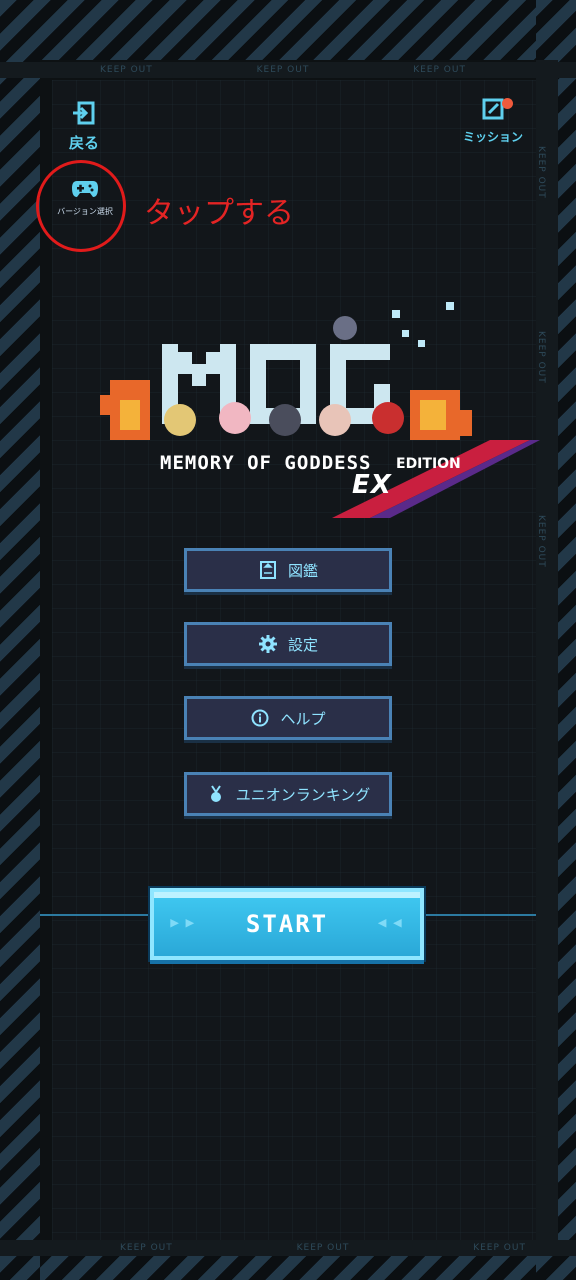  I want to click on medal-icon, so click(216, 794).